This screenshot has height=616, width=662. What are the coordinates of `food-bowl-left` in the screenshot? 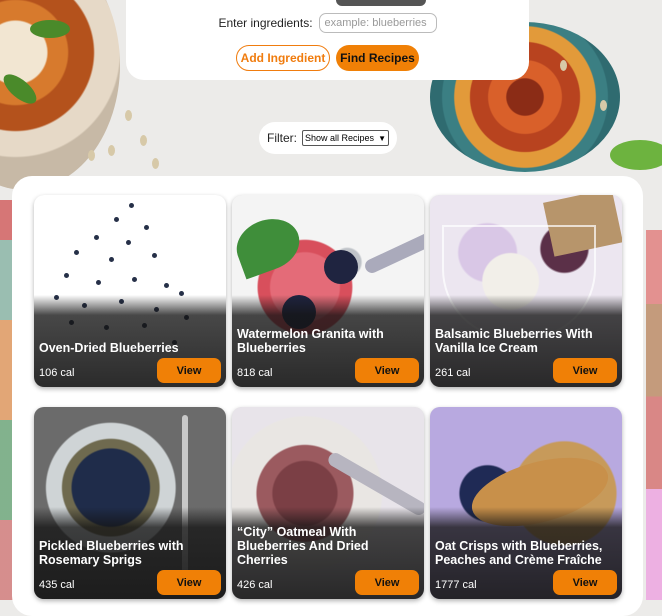 It's located at (60, 95).